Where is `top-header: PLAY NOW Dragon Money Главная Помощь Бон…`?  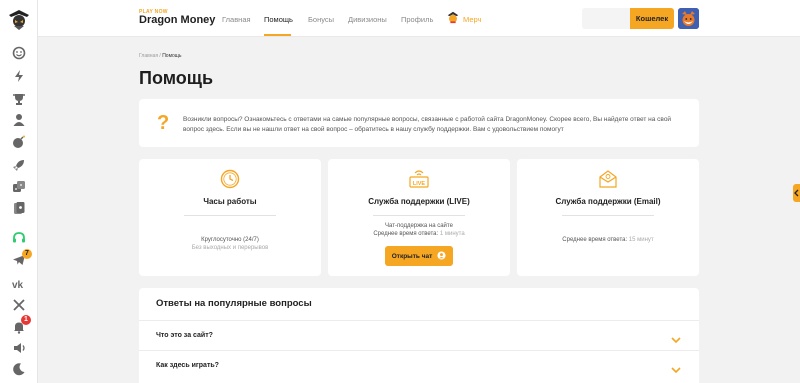 top-header: PLAY NOW Dragon Money Главная Помощь Бон… is located at coordinates (419, 18).